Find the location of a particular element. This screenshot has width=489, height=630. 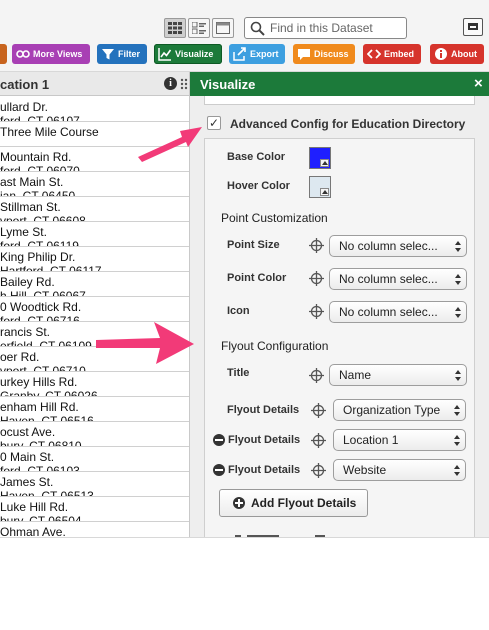

advanced-config-checkbox: ✓ is located at coordinates (214, 123).